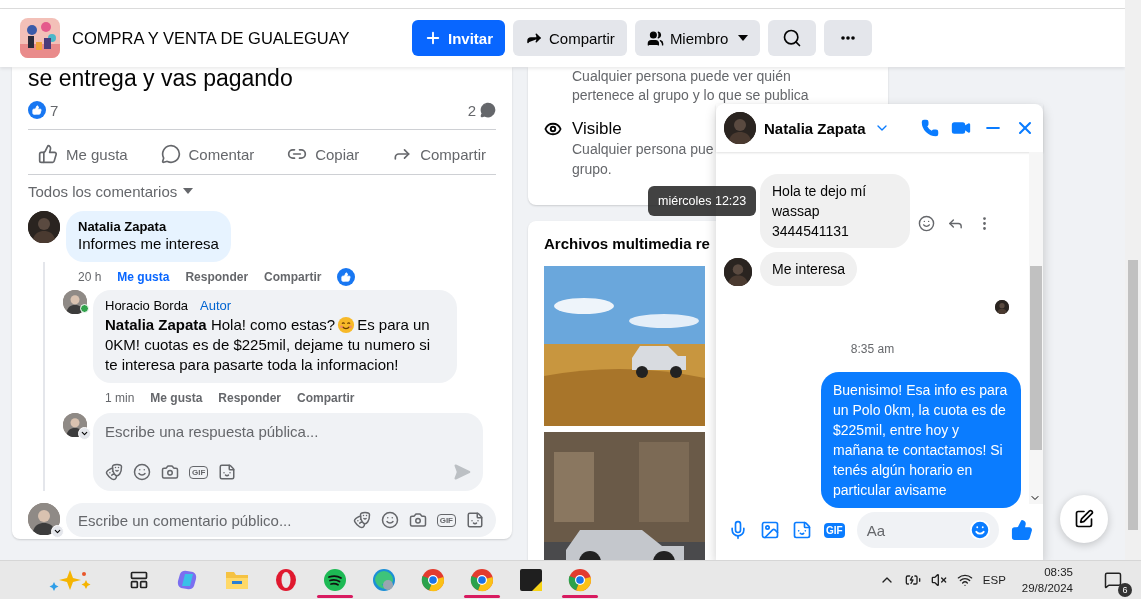 Image resolution: width=1141 pixels, height=599 pixels. I want to click on comment-author: Natalia Zapata, so click(148, 226).